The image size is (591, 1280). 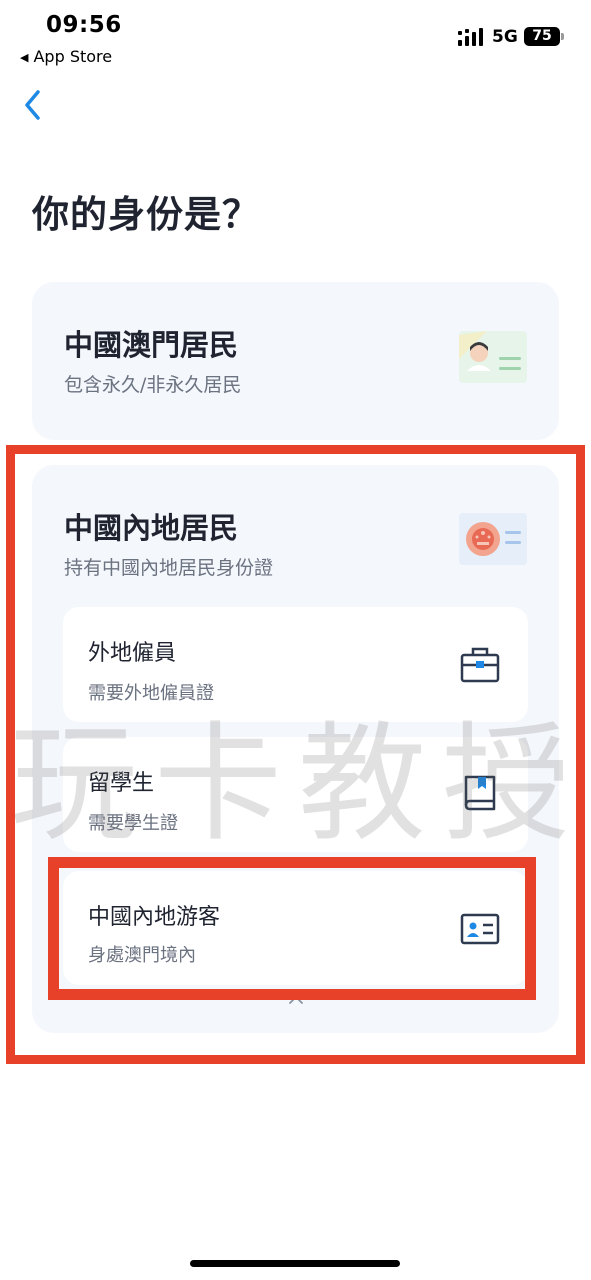 What do you see at coordinates (151, 345) in the screenshot?
I see `option-title: 中國澳門居民` at bounding box center [151, 345].